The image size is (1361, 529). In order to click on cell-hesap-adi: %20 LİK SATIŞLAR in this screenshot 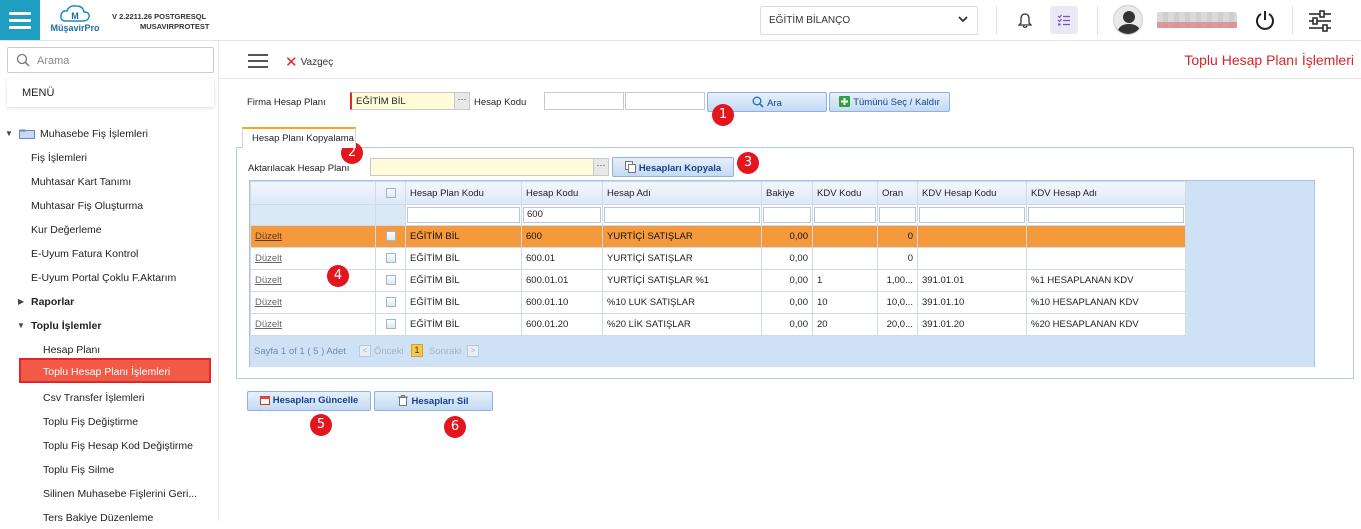, I will do `click(682, 324)`.